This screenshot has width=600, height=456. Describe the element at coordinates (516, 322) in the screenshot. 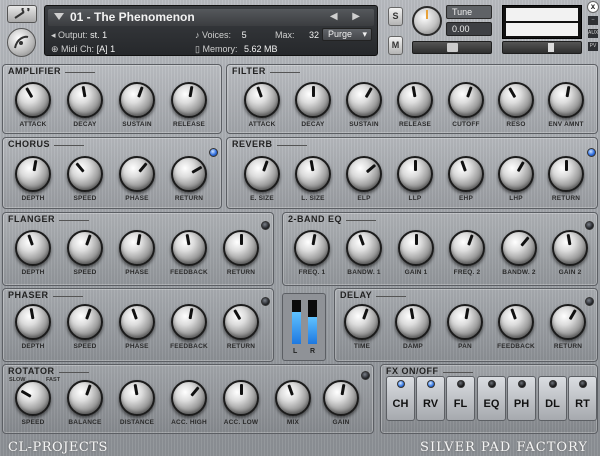

I see `delay-knob-feedback` at that location.